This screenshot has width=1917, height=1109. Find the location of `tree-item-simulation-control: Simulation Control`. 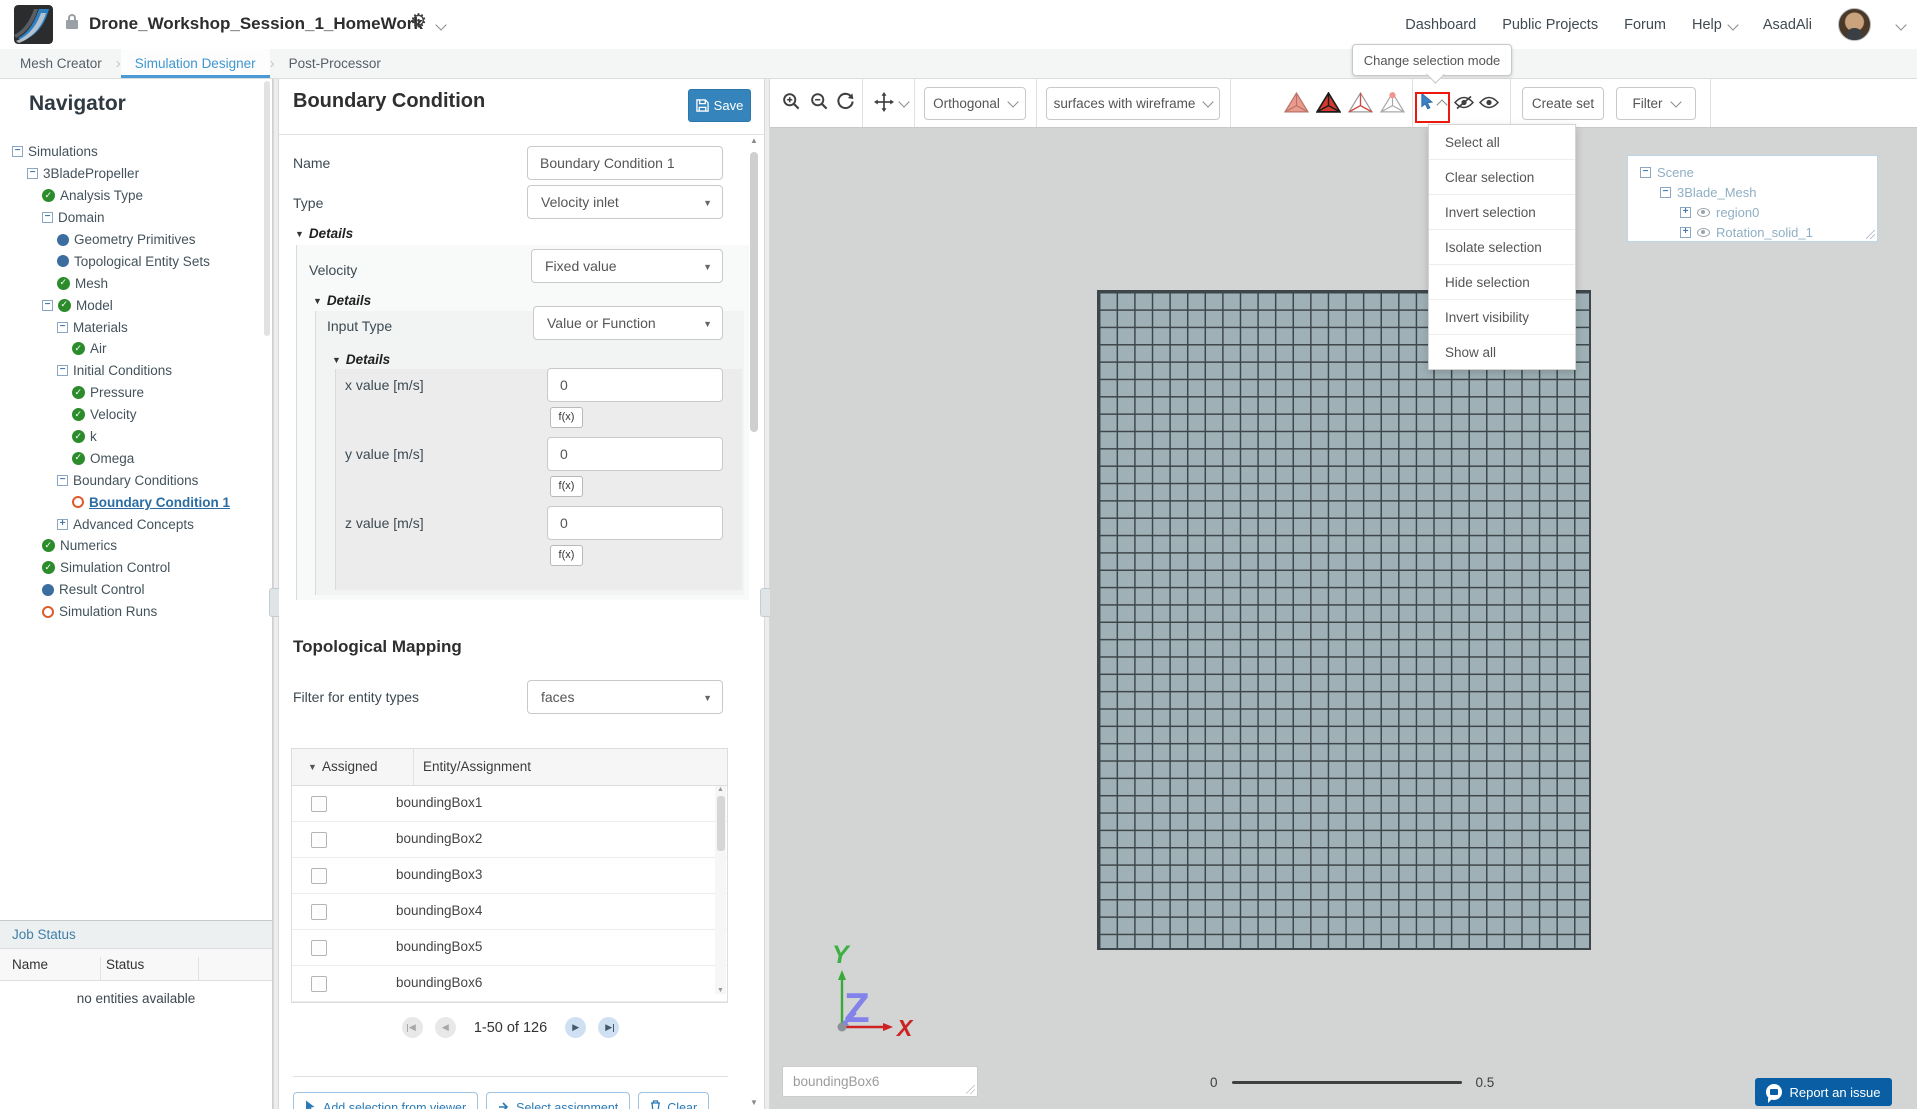

tree-item-simulation-control: Simulation Control is located at coordinates (131, 568).